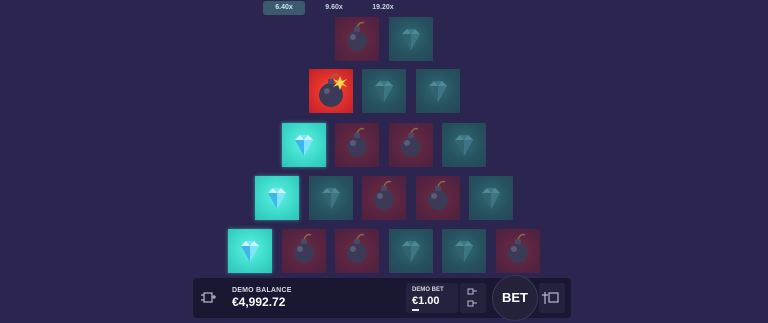 Image resolution: width=768 pixels, height=323 pixels. I want to click on balance-value: €4,992.72, so click(259, 302).